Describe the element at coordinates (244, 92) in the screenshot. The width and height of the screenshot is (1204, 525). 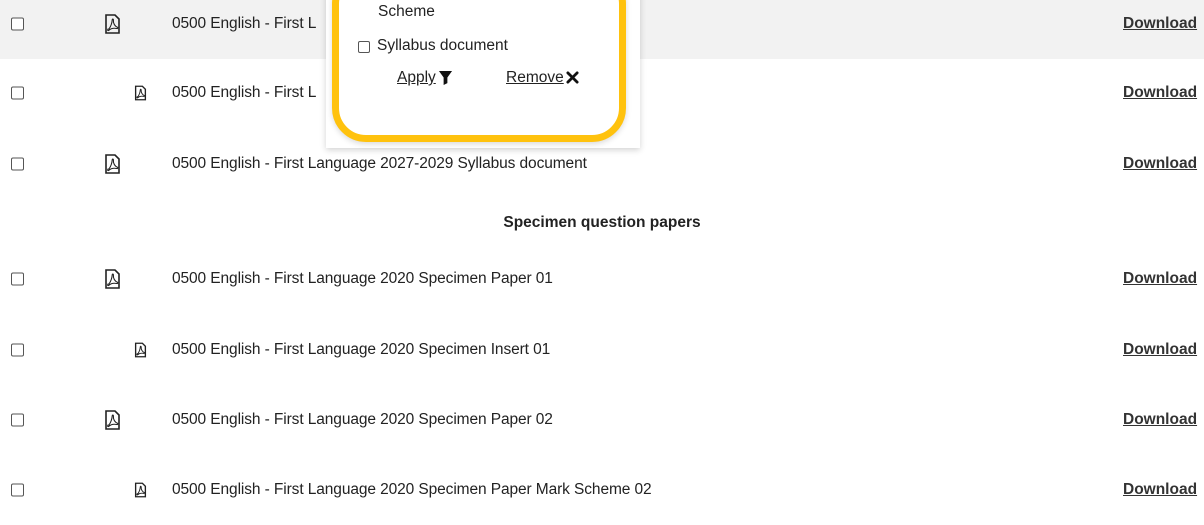
I see `resource-title: 0500 English - First L` at that location.